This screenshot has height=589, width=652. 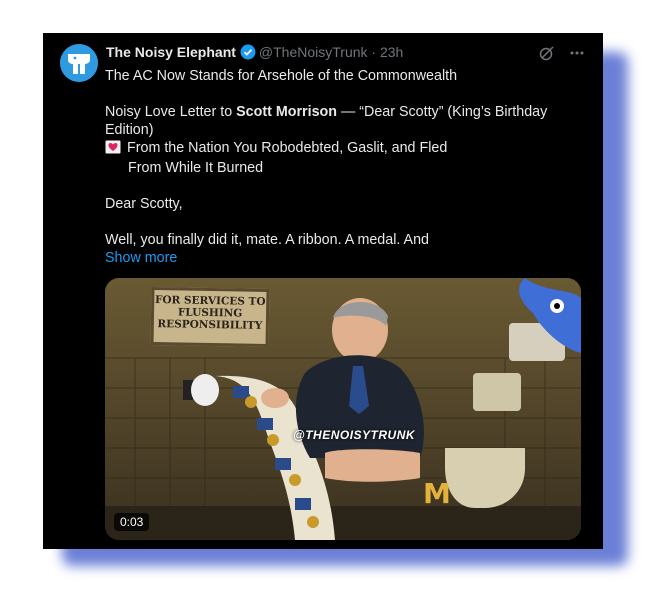 I want to click on love-letter-icon, so click(x=113, y=149).